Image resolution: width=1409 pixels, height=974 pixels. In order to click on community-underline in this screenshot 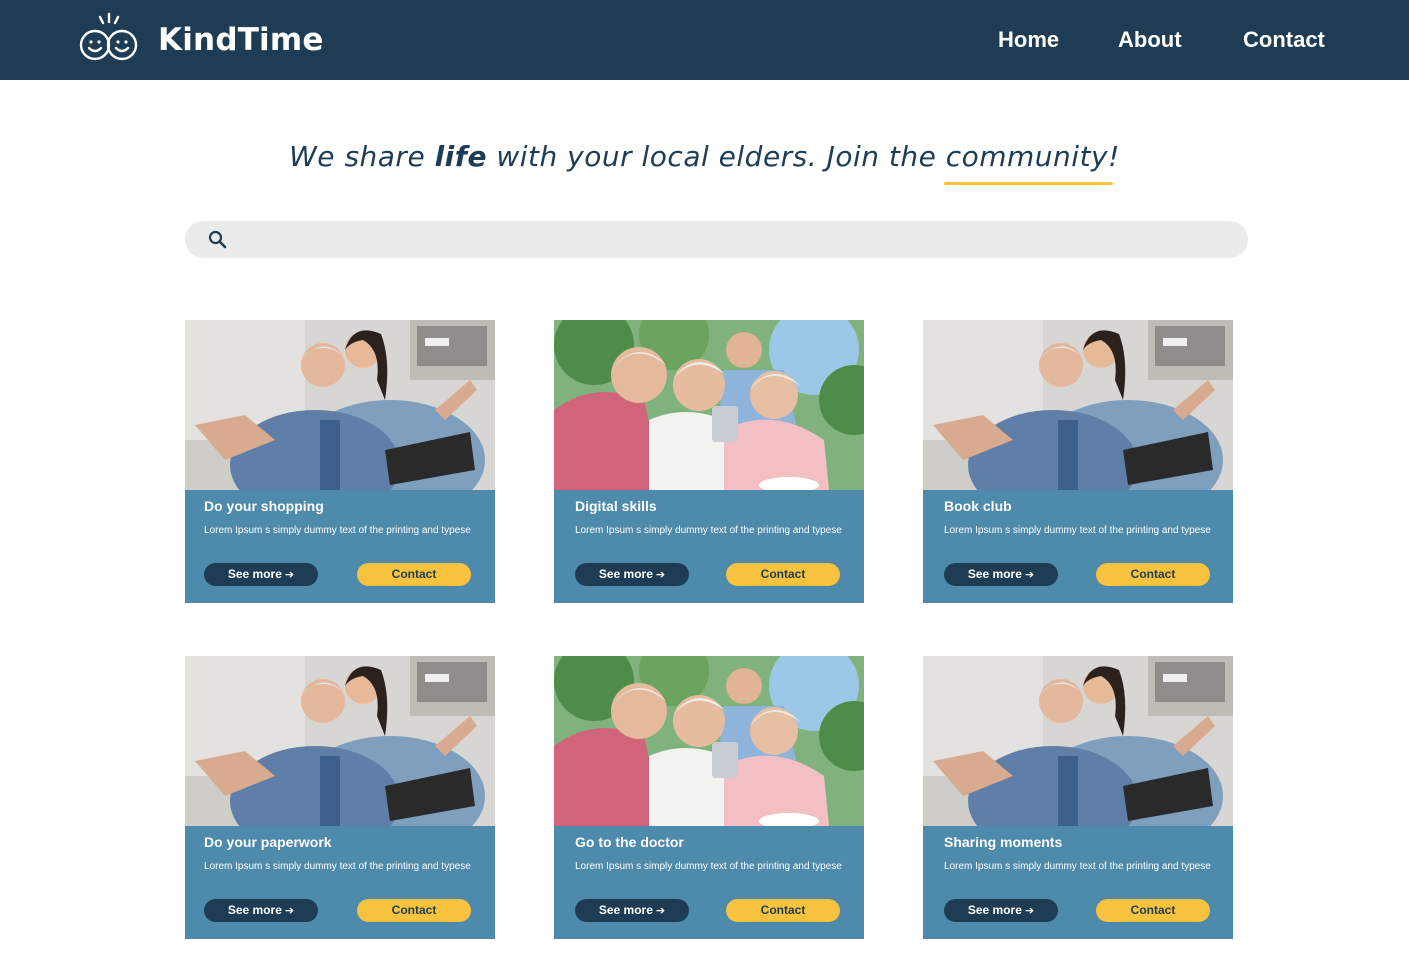, I will do `click(1028, 183)`.